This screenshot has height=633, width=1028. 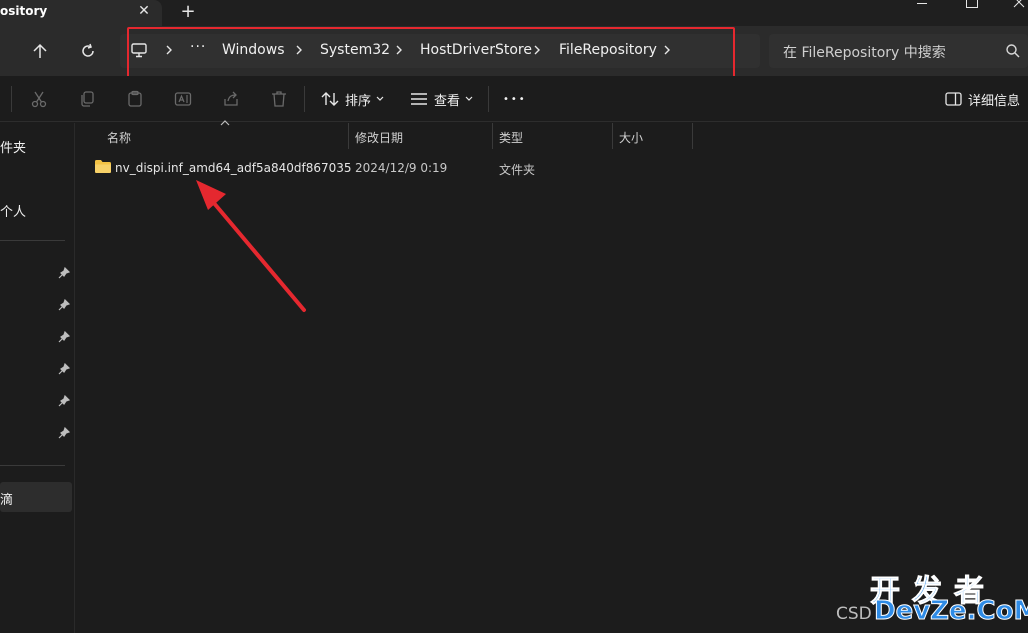 What do you see at coordinates (379, 137) in the screenshot?
I see `column-header-modified: 修改日期` at bounding box center [379, 137].